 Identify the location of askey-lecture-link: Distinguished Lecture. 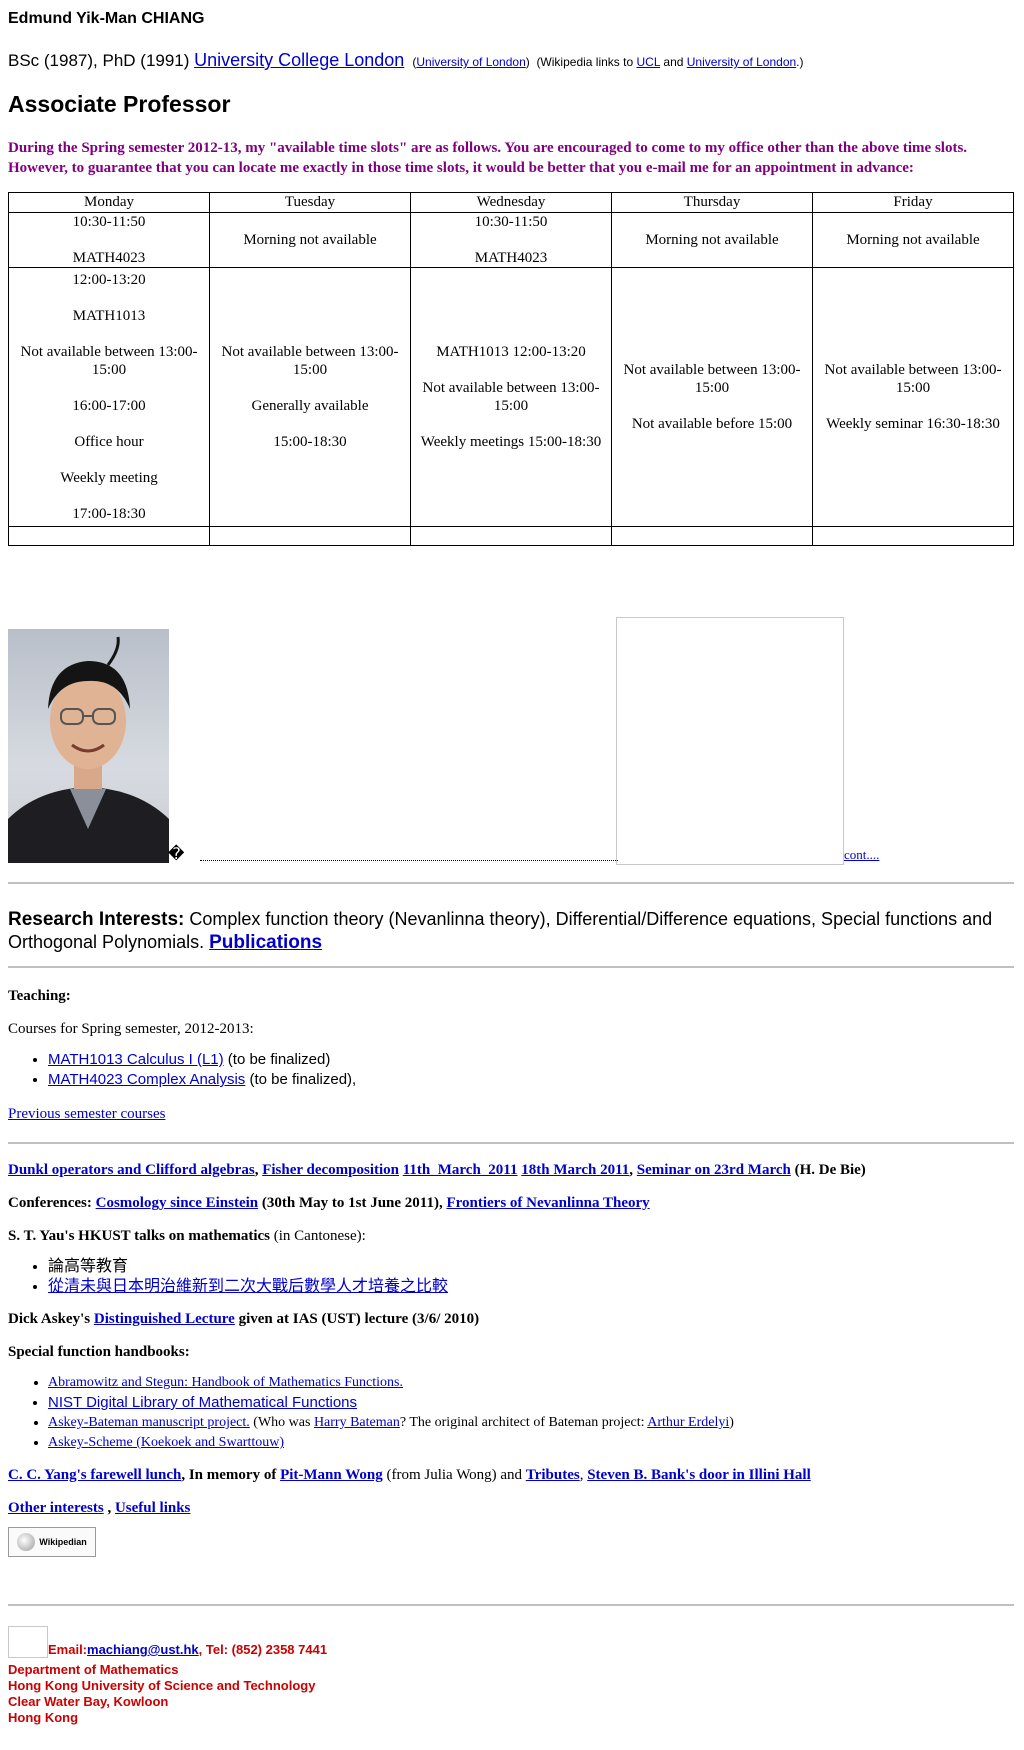
(164, 1319).